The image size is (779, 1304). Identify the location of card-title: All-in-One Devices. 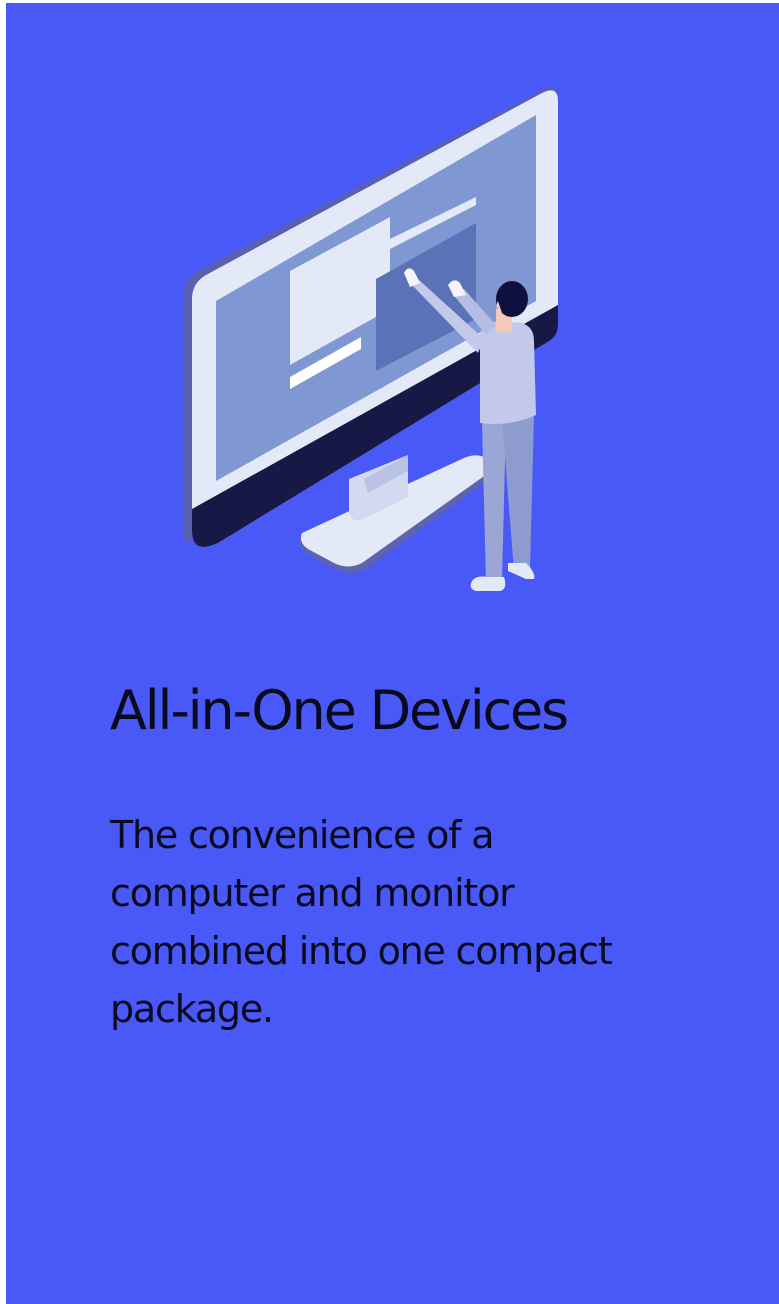
(339, 710).